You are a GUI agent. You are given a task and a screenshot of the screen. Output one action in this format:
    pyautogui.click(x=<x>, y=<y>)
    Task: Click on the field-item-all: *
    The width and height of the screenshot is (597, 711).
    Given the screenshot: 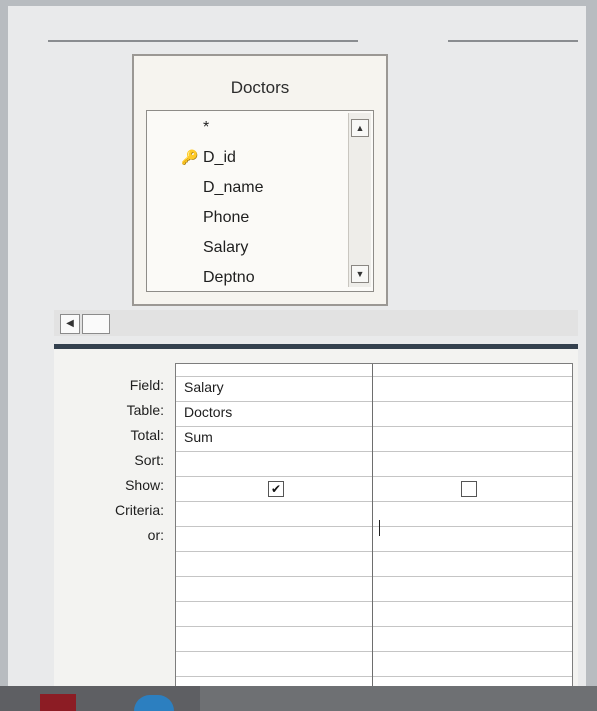 What is the action you would take?
    pyautogui.click(x=206, y=128)
    